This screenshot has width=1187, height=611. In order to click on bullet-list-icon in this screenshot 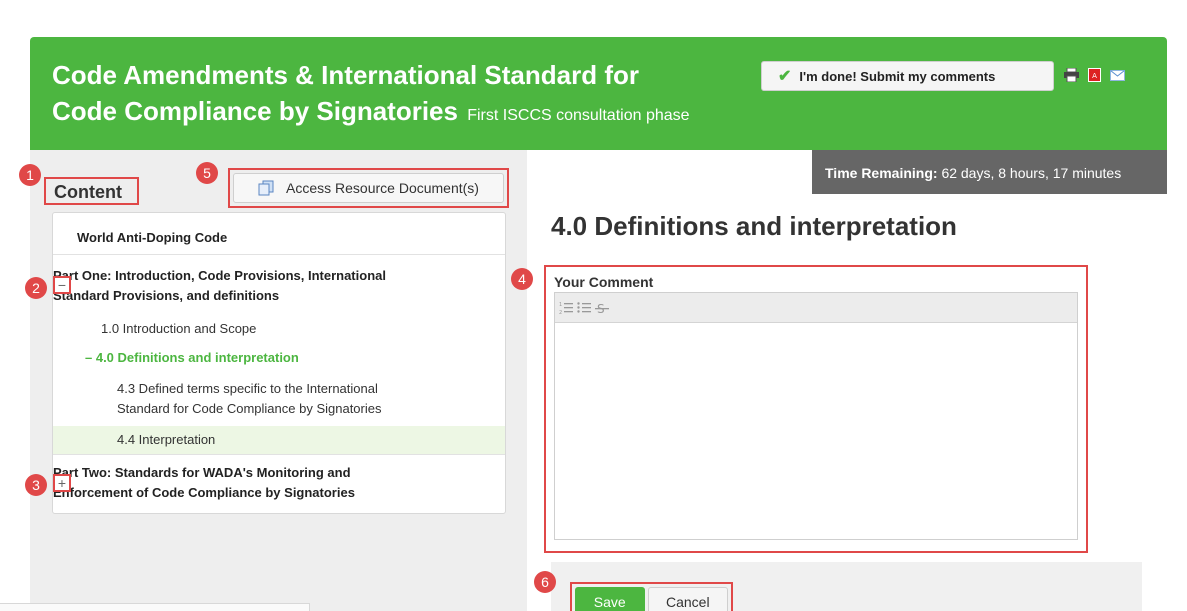, I will do `click(584, 308)`.